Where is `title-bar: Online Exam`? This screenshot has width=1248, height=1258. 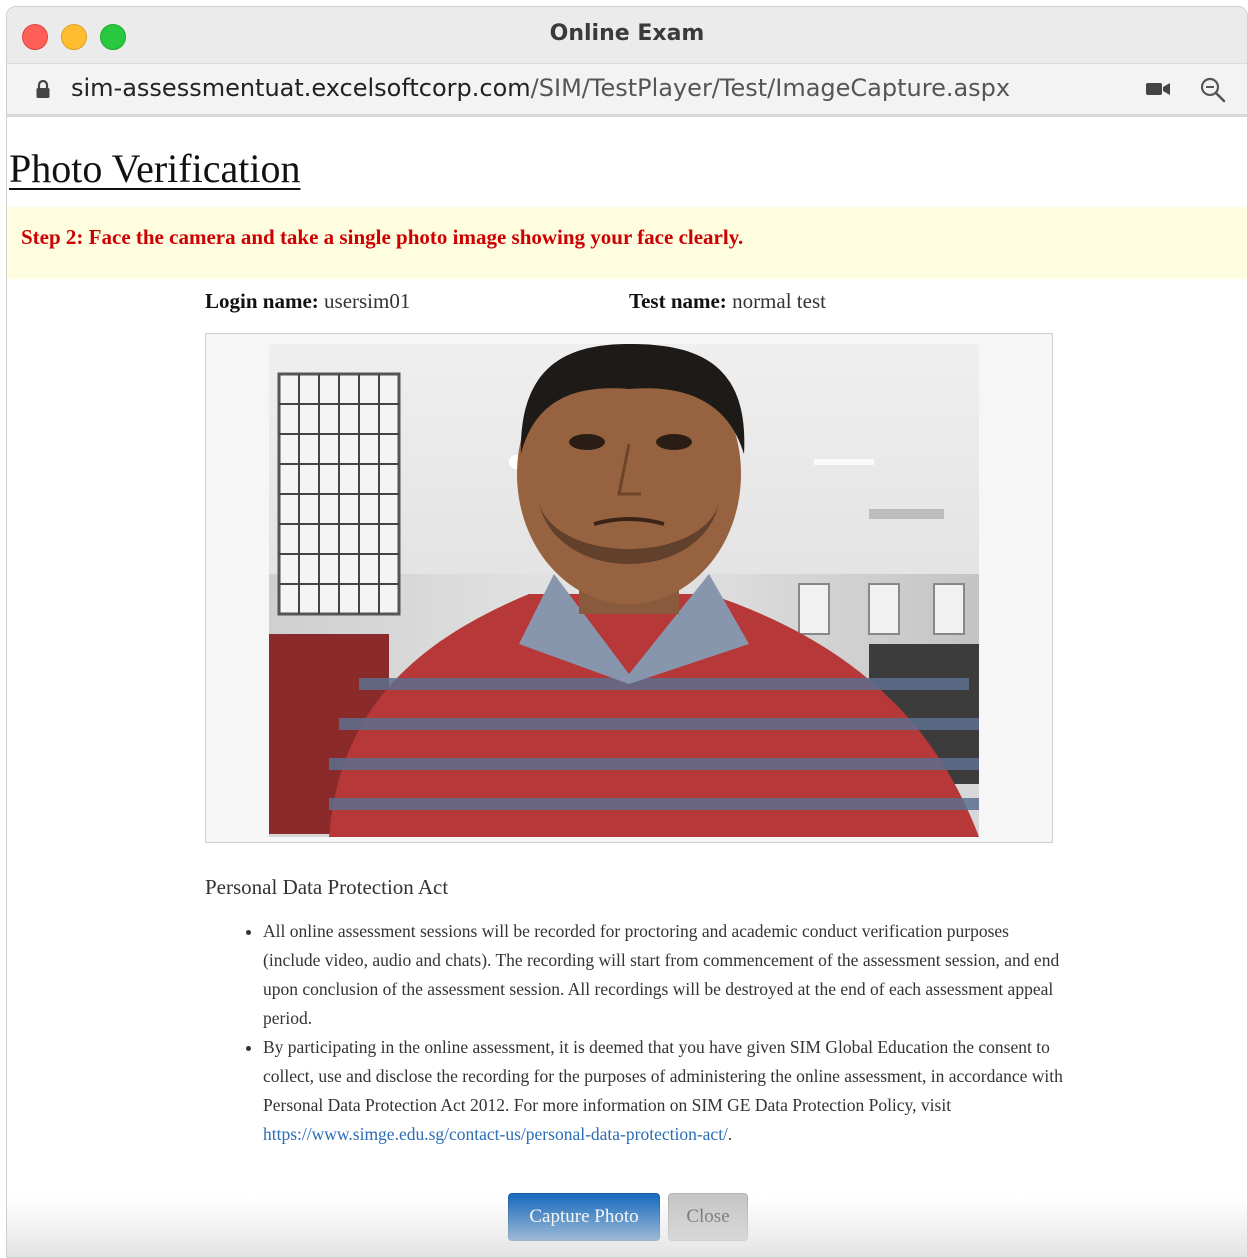
title-bar: Online Exam is located at coordinates (627, 35).